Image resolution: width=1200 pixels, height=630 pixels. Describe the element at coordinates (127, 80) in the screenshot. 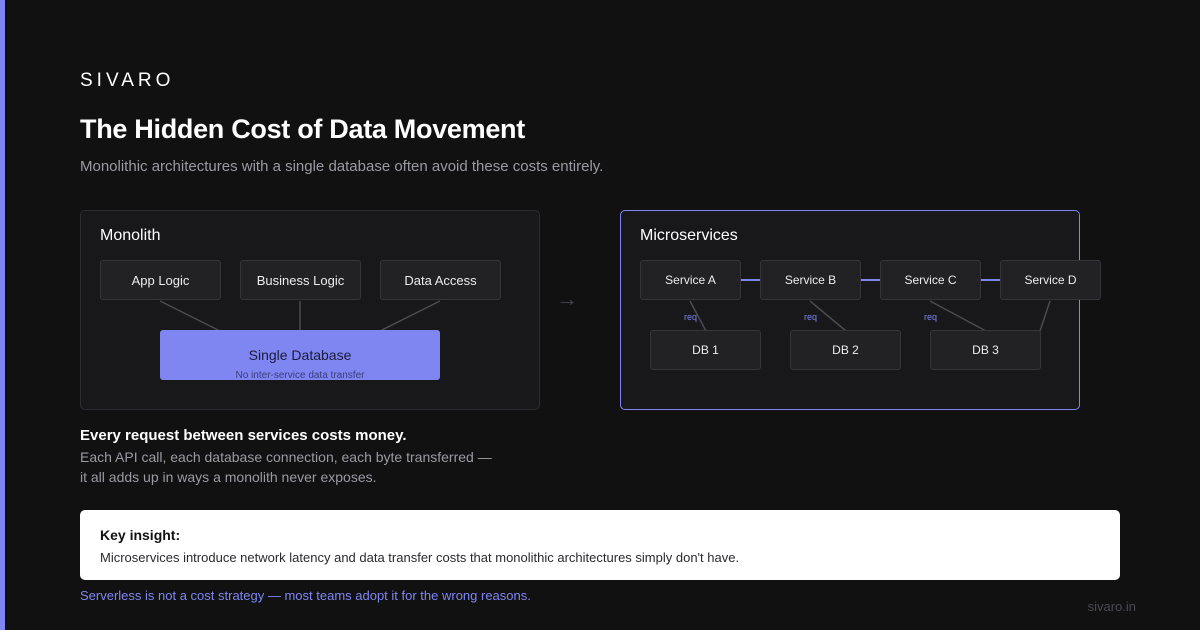

I see `brand-logo: SIVARO` at that location.